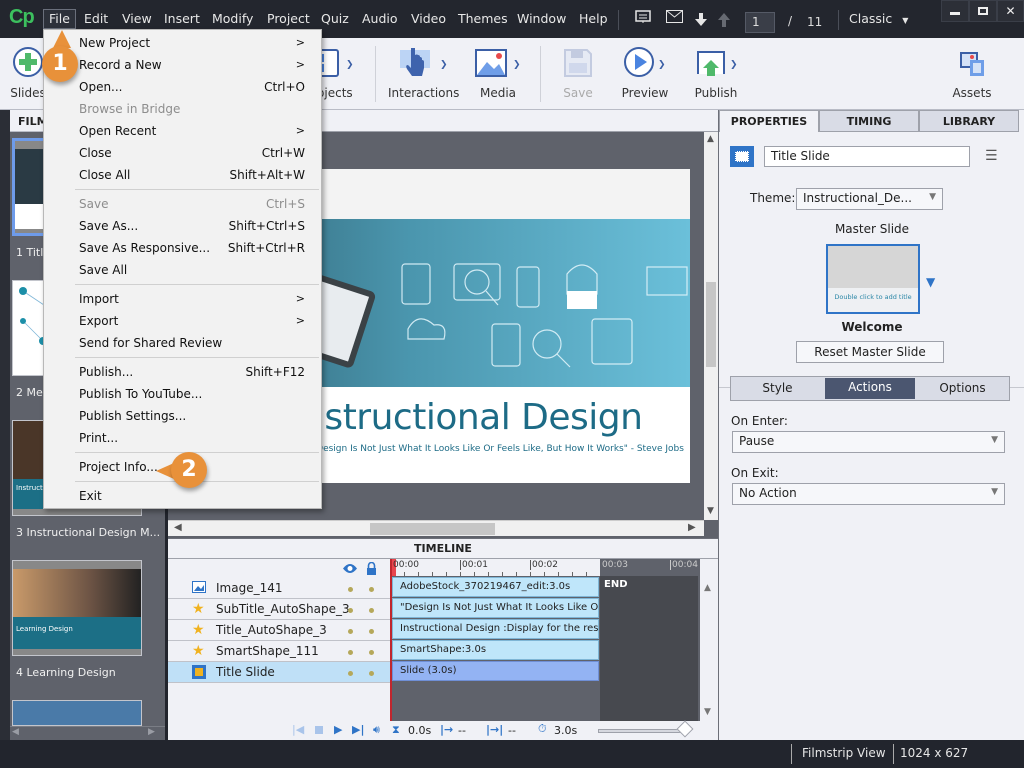  What do you see at coordinates (288, 19) in the screenshot?
I see `menu-project: Project` at bounding box center [288, 19].